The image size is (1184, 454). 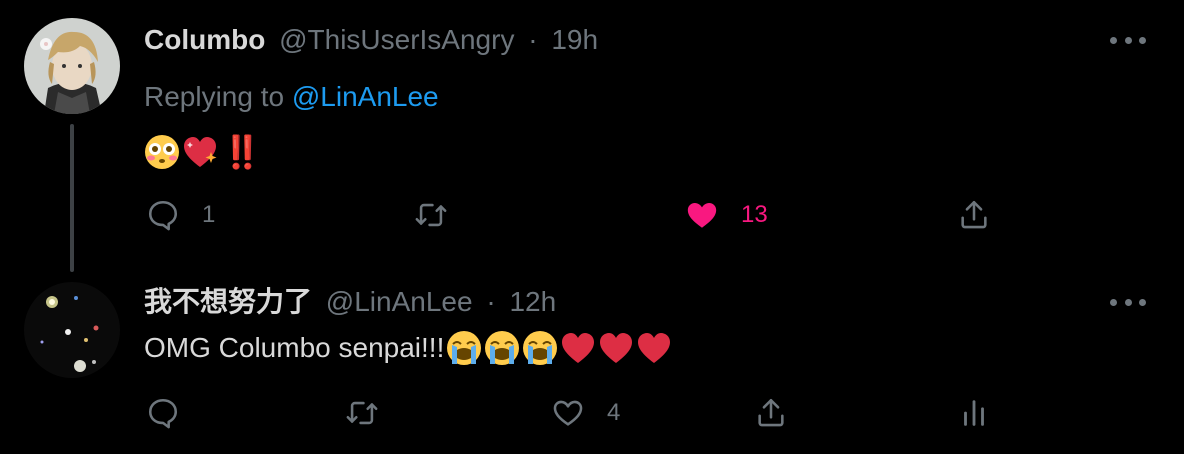 I want to click on analytics-icon, so click(x=974, y=413).